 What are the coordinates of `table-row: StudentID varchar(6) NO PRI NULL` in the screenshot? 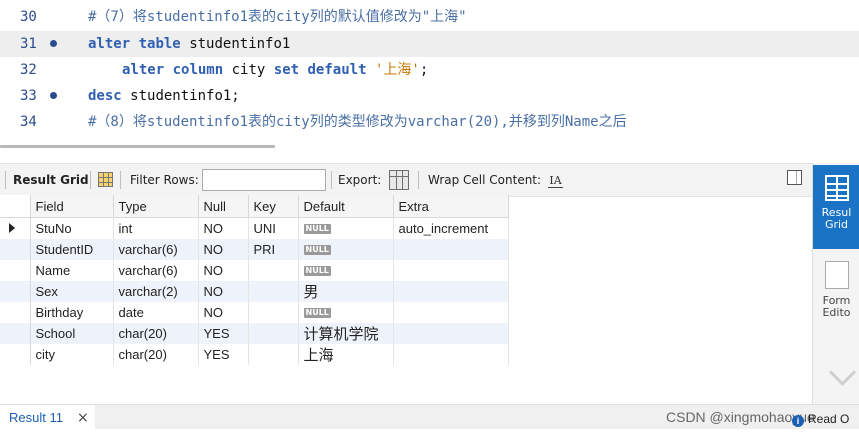 It's located at (254, 249).